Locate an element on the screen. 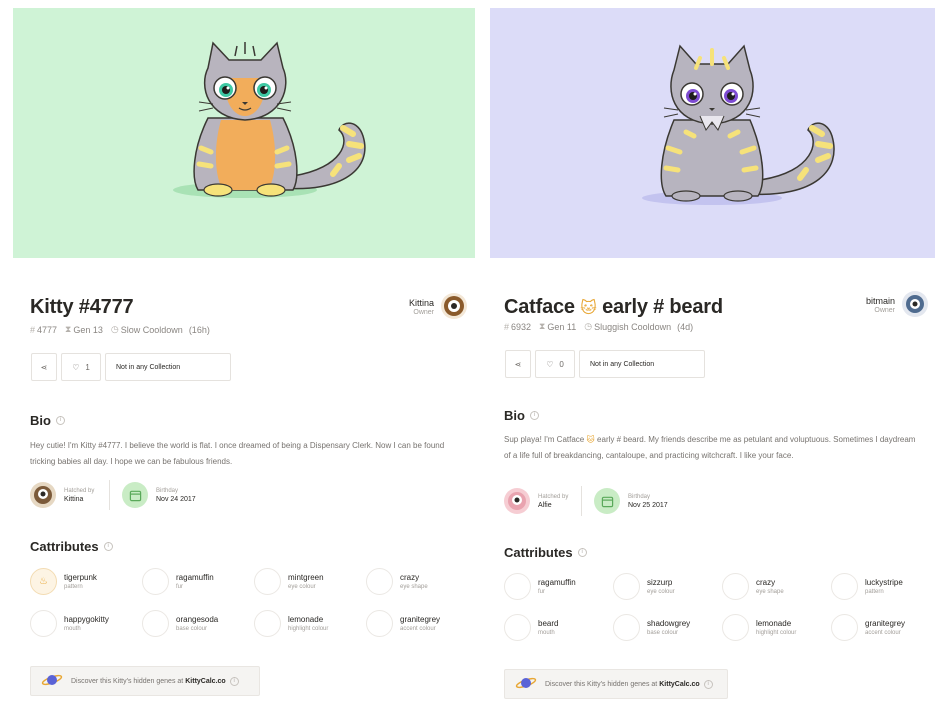 Image resolution: width=947 pixels, height=727 pixels. like-button: ♡ 1 is located at coordinates (81, 367).